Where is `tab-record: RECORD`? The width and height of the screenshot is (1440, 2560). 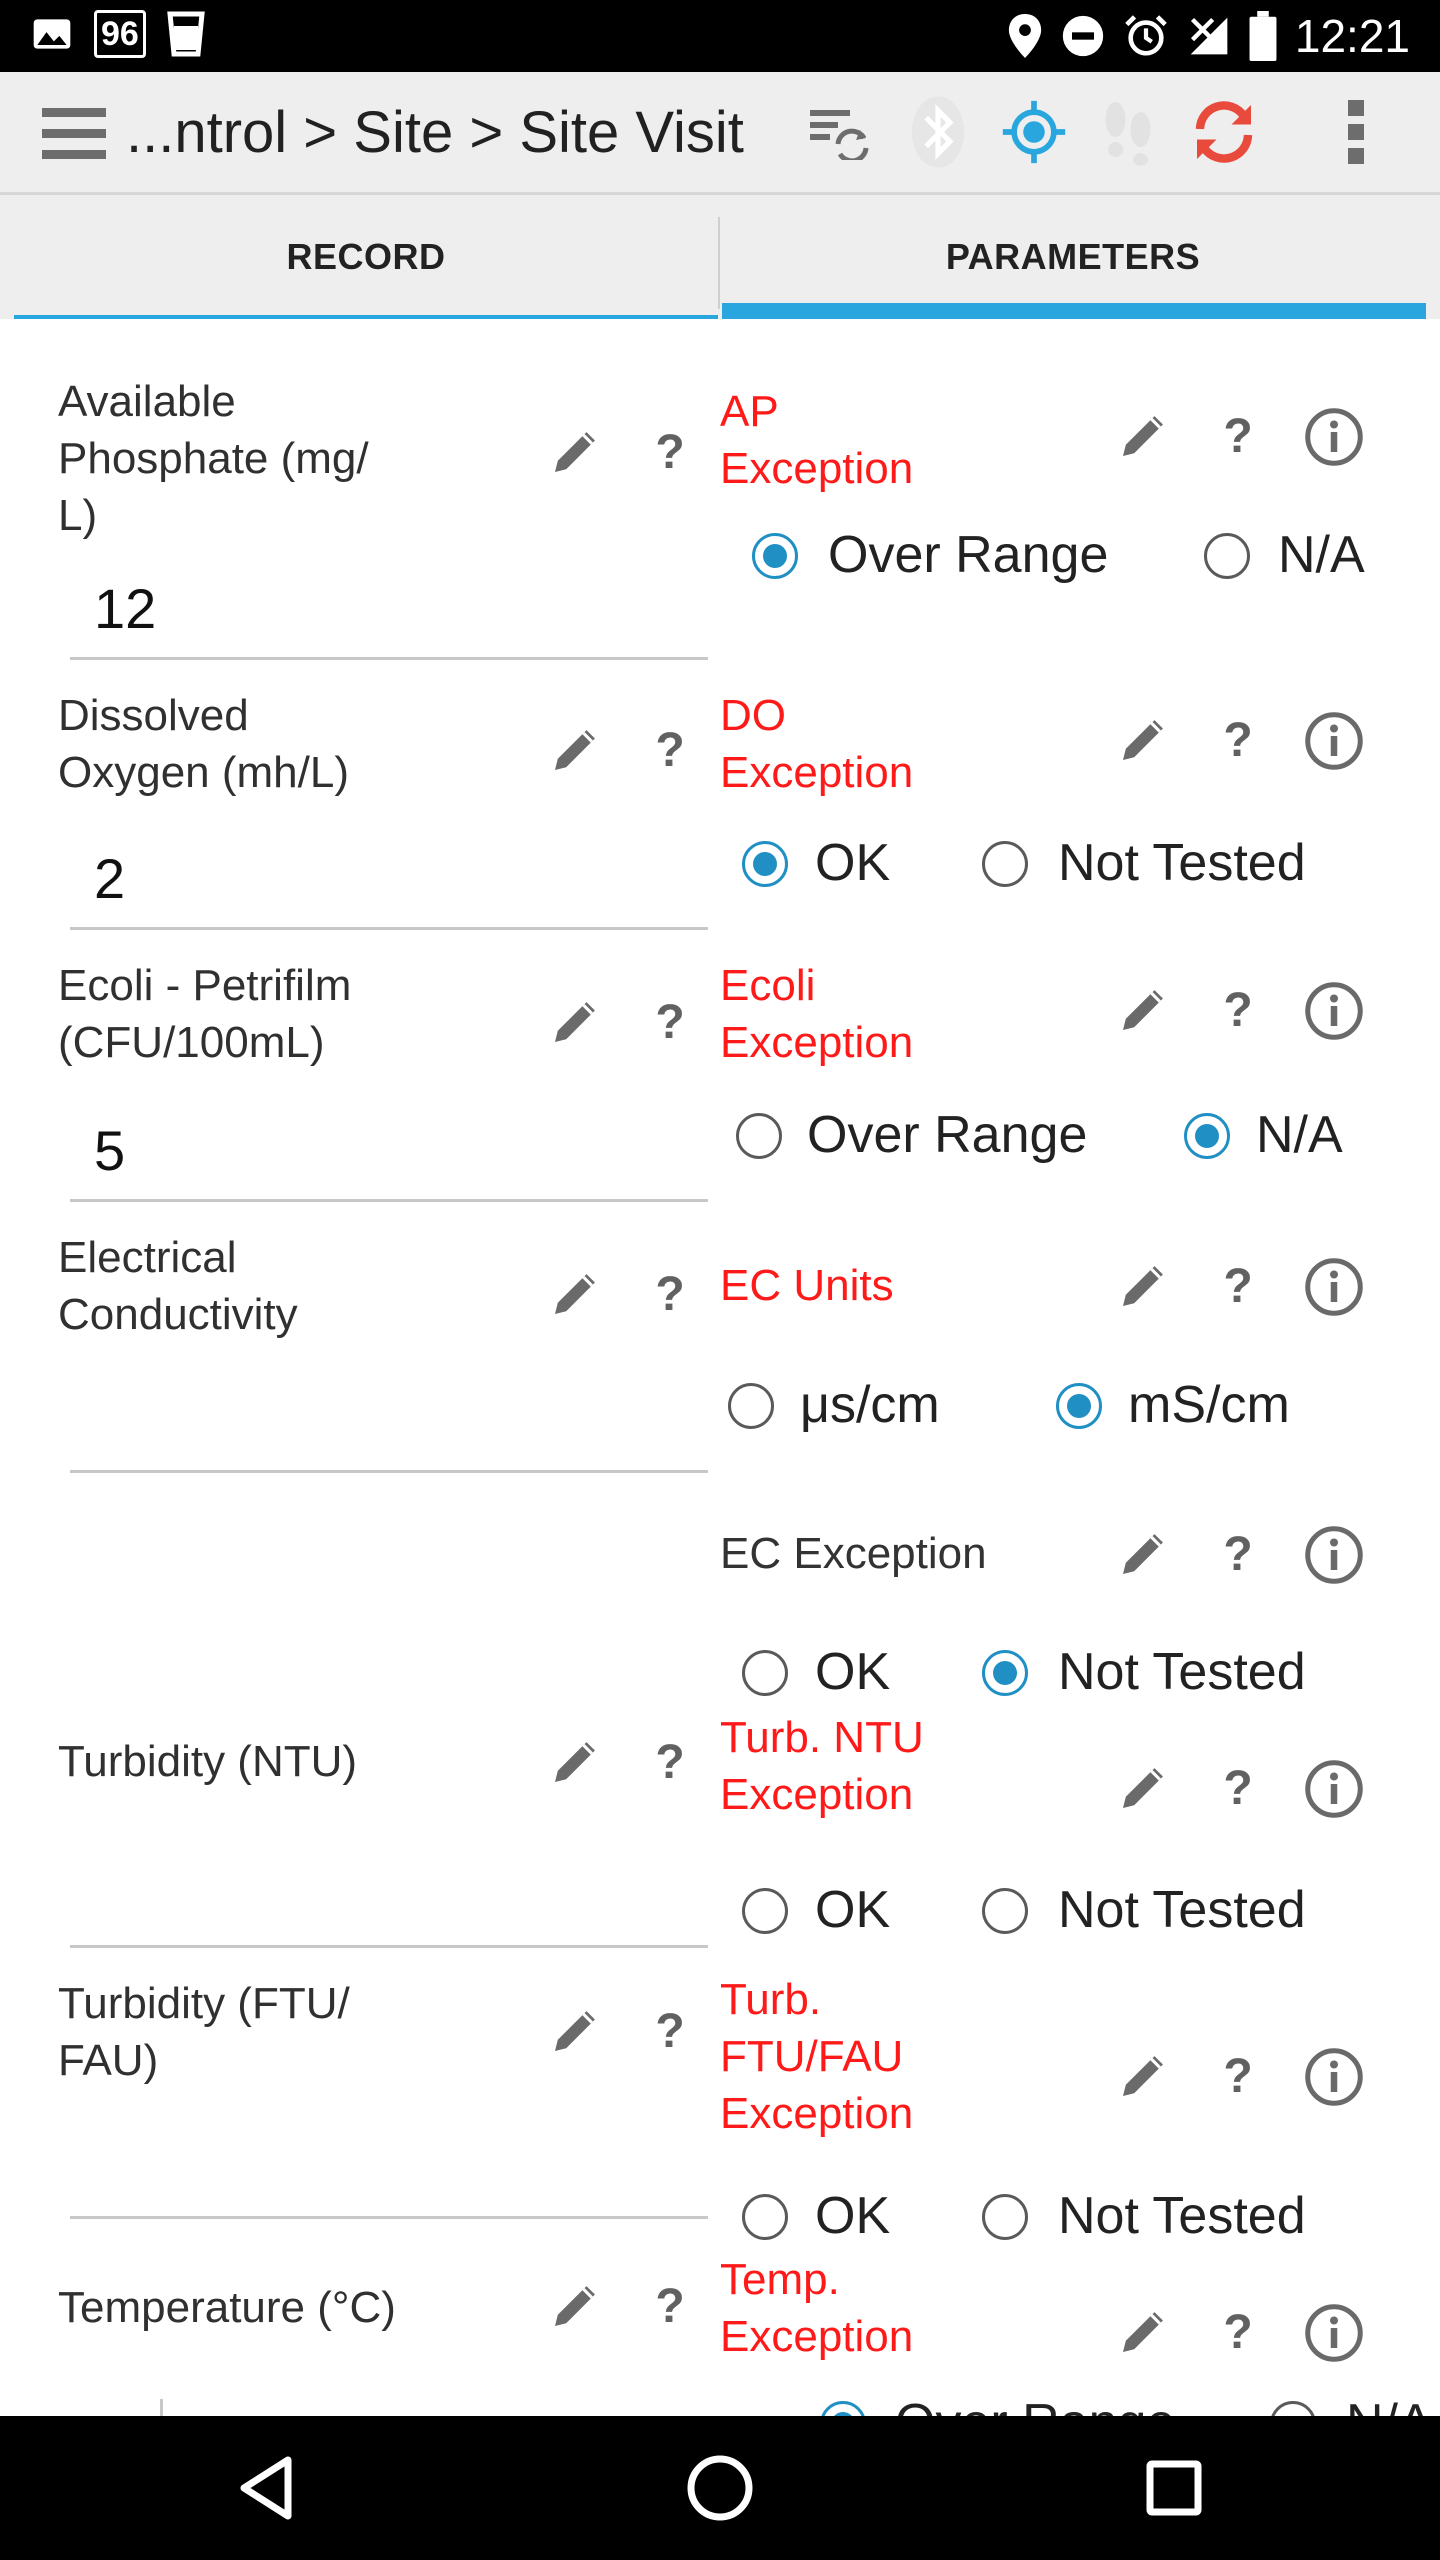 tab-record: RECORD is located at coordinates (366, 257).